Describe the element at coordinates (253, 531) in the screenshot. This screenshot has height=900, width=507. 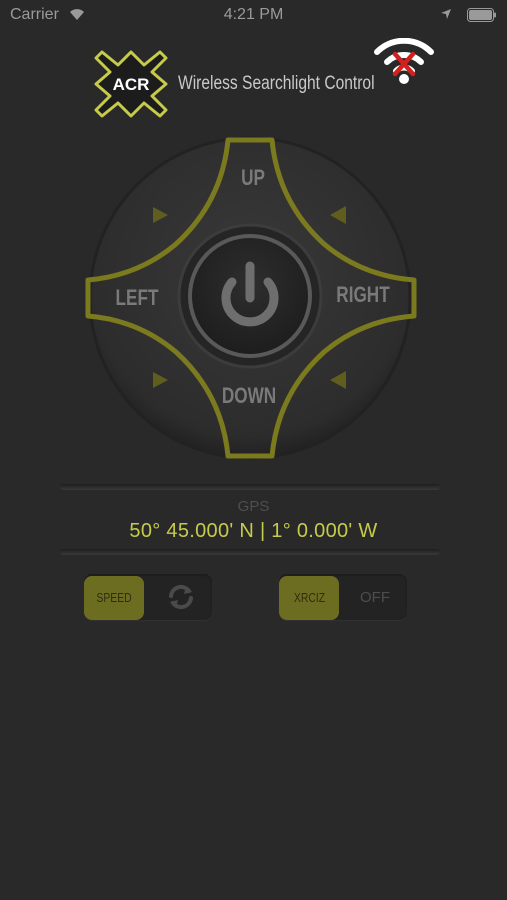
I see `gps-coordinates: 50° 45.000' N | 1° 0.000' W` at that location.